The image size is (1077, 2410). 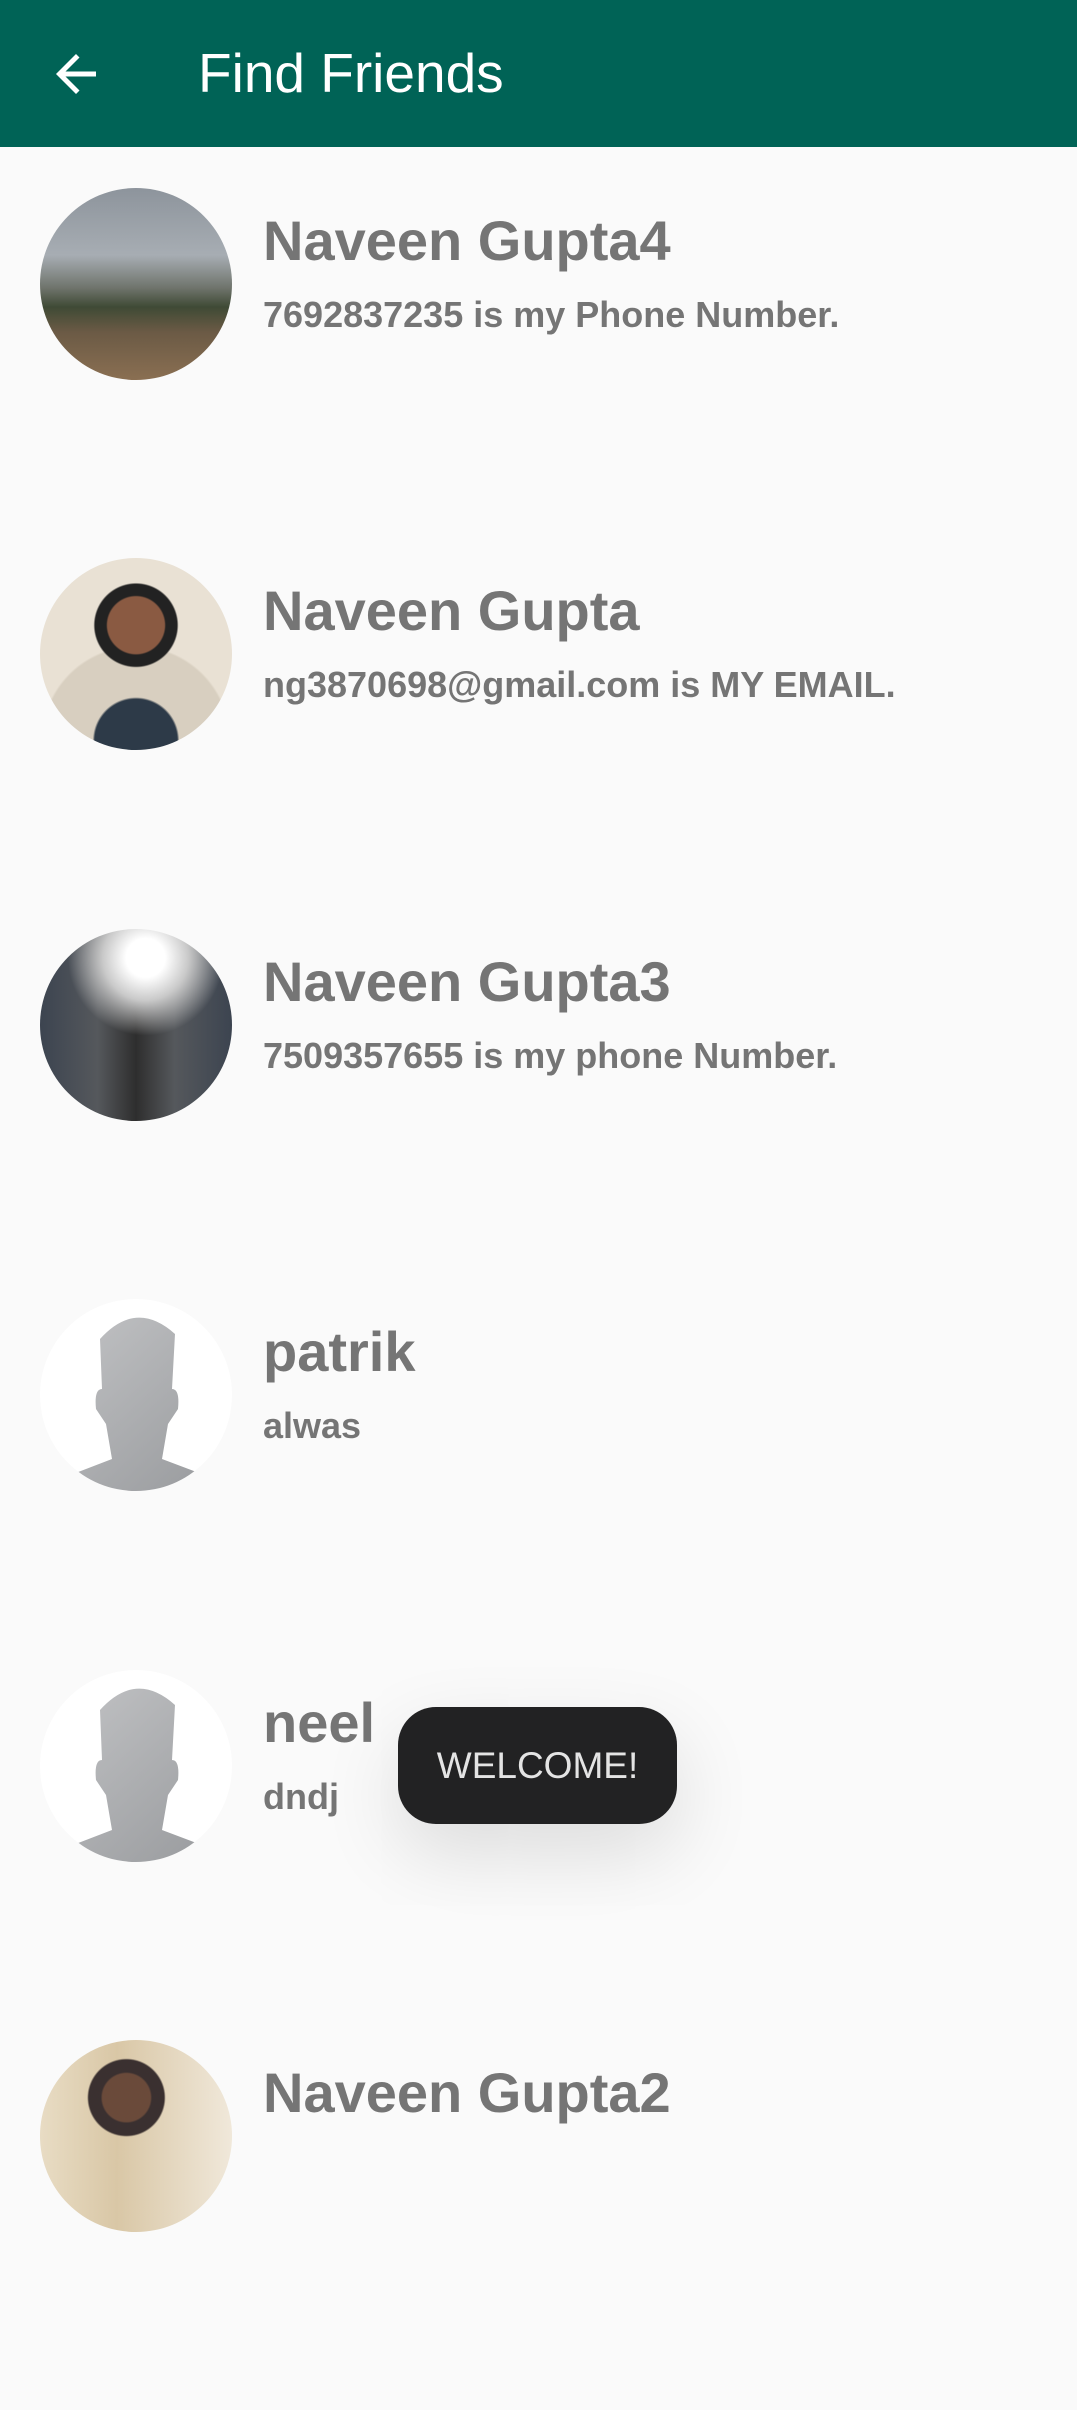 What do you see at coordinates (451, 610) in the screenshot?
I see `friend-name: Naveen Gupta` at bounding box center [451, 610].